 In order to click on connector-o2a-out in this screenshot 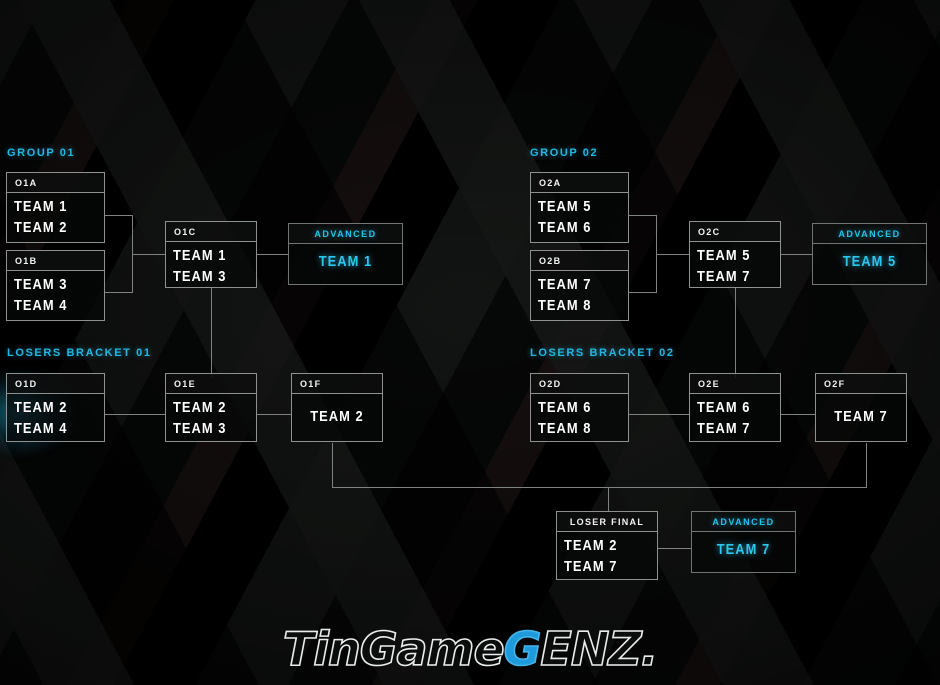, I will do `click(642, 215)`.